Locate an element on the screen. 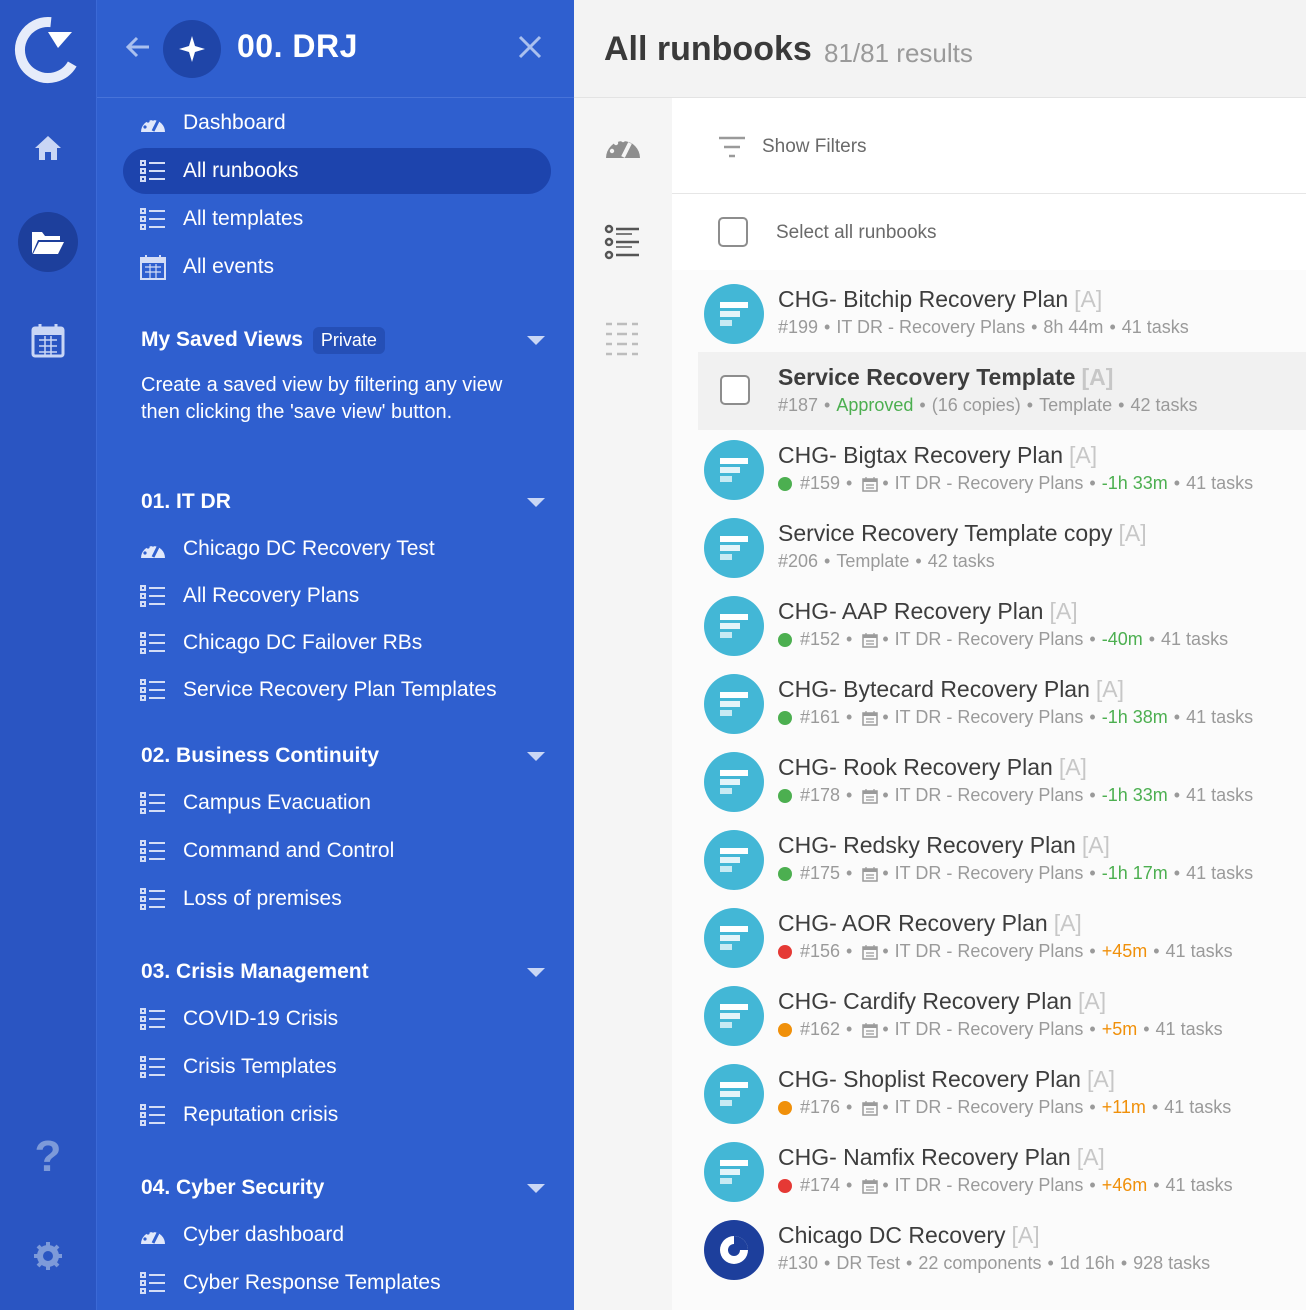  section-header: 04. Cyber Security is located at coordinates (343, 1188).